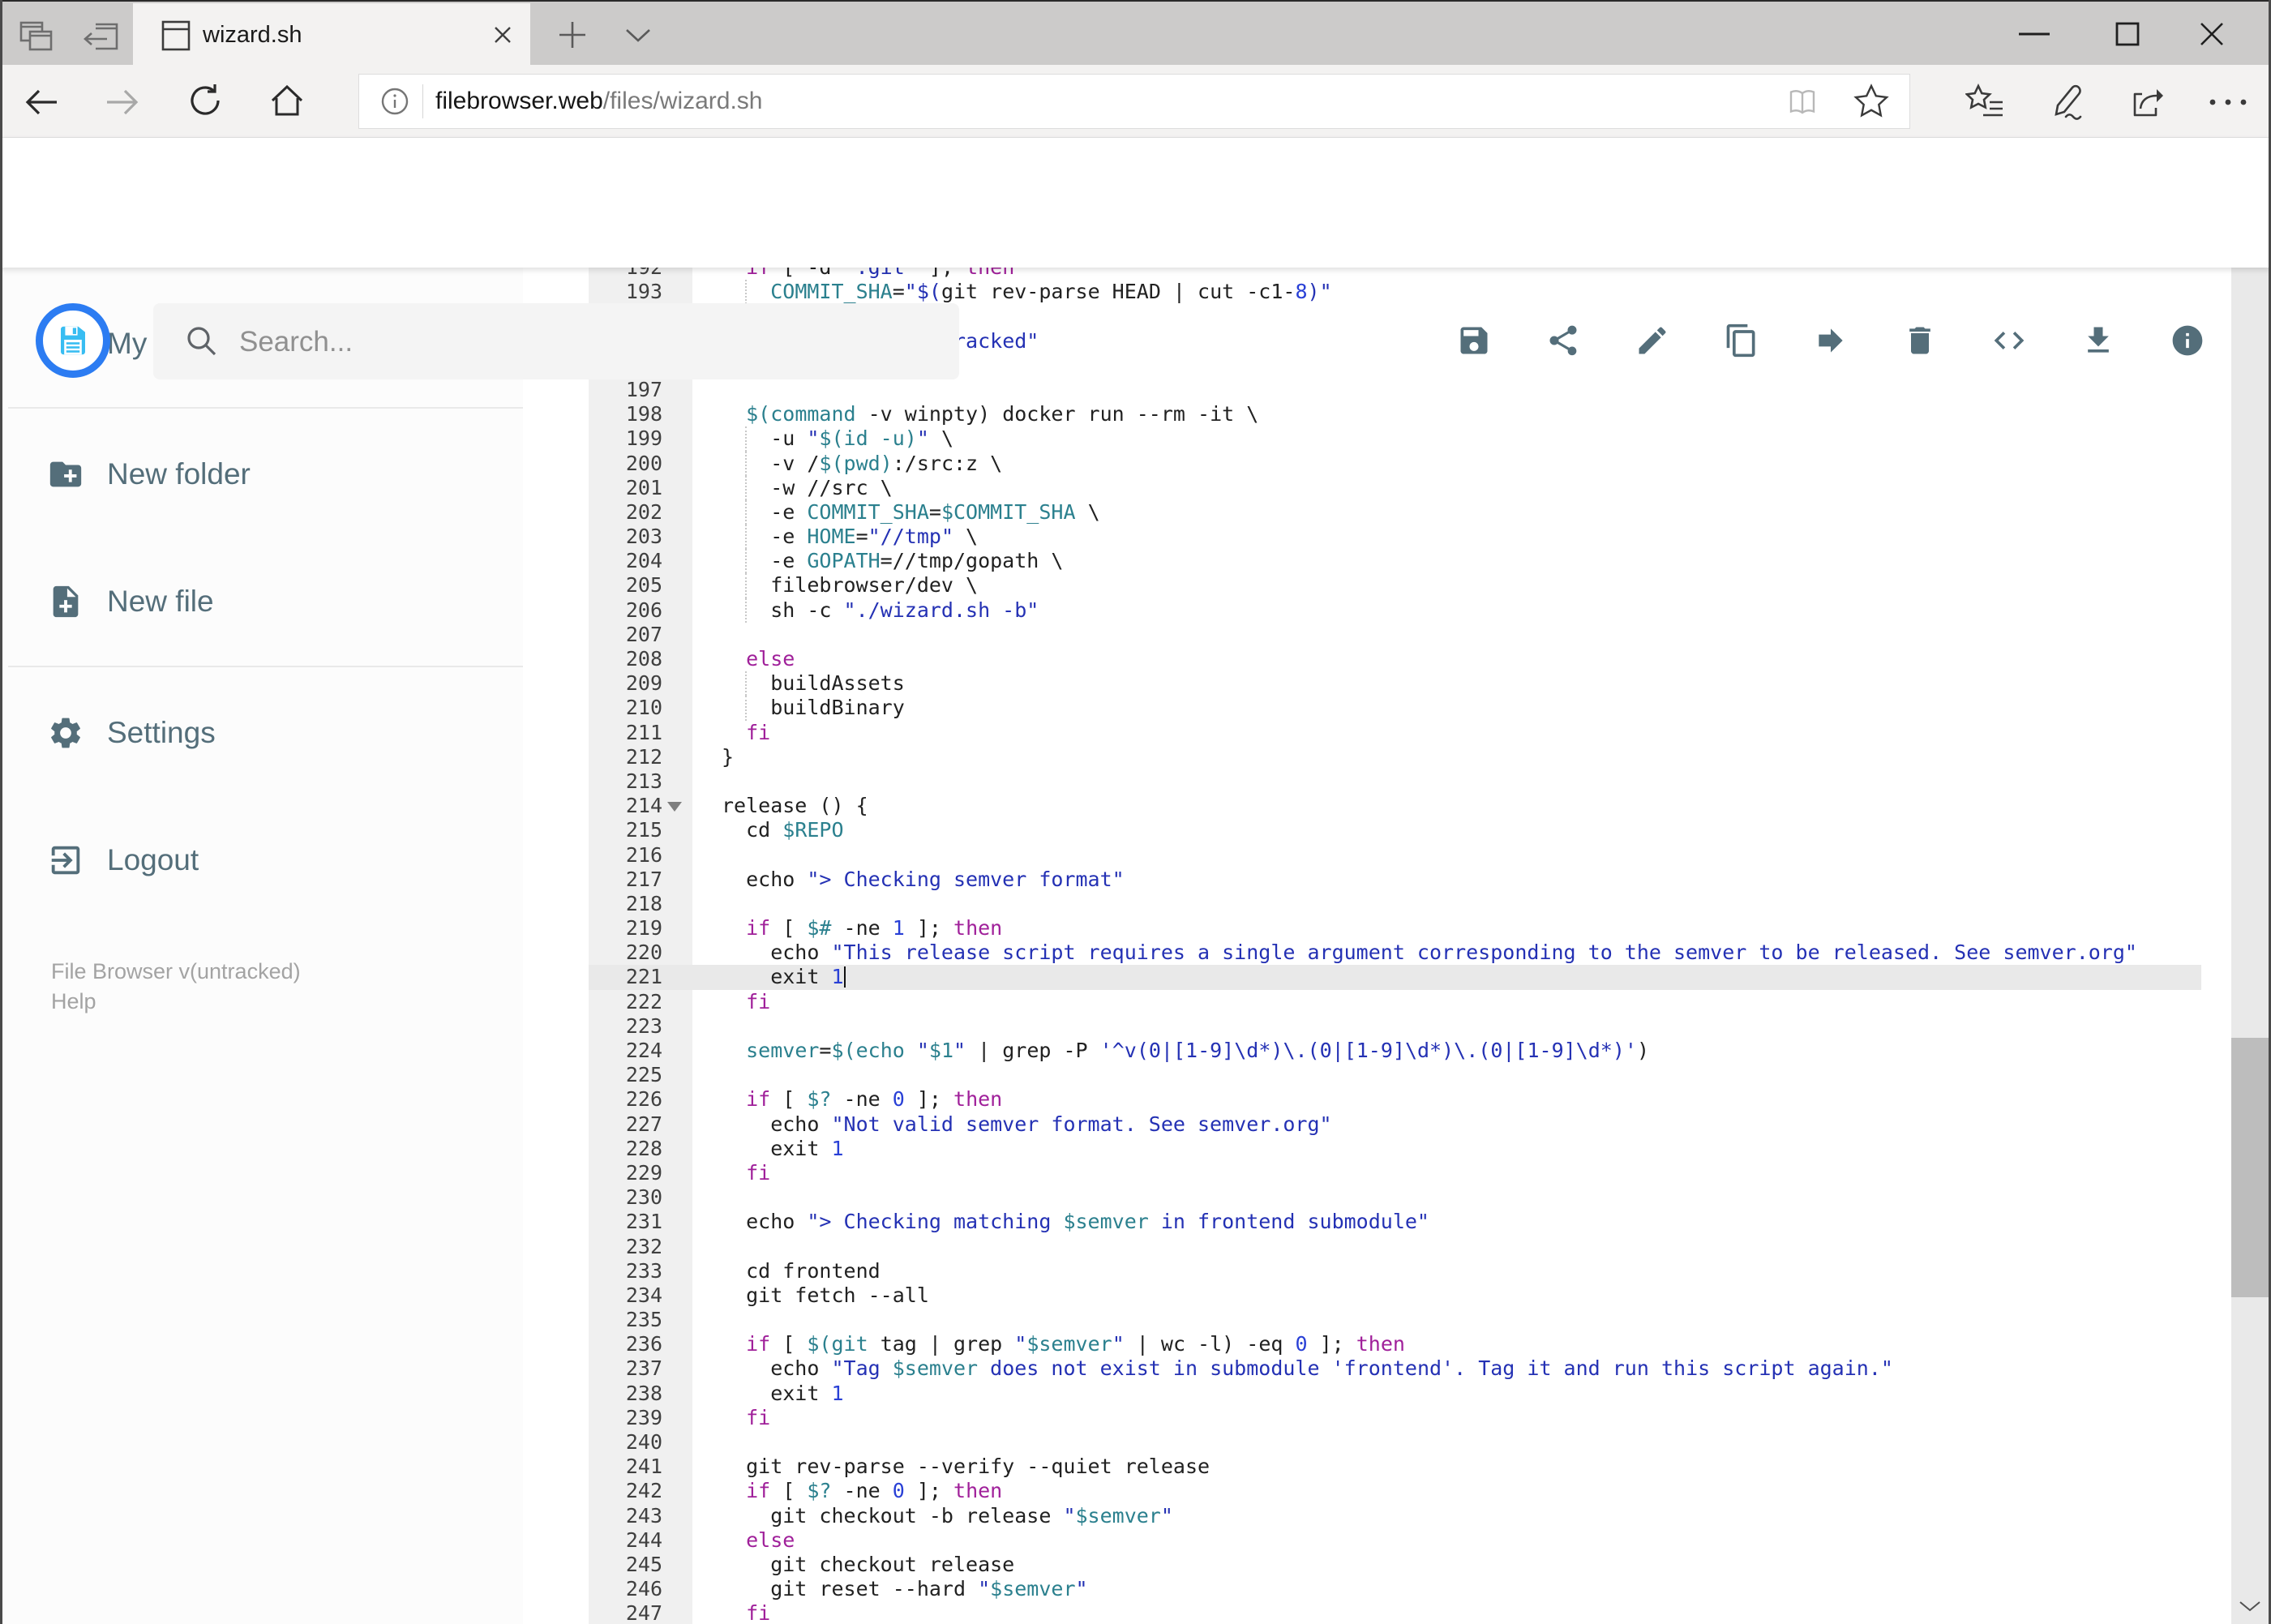  I want to click on sidebar-item-settings: Settings, so click(262, 732).